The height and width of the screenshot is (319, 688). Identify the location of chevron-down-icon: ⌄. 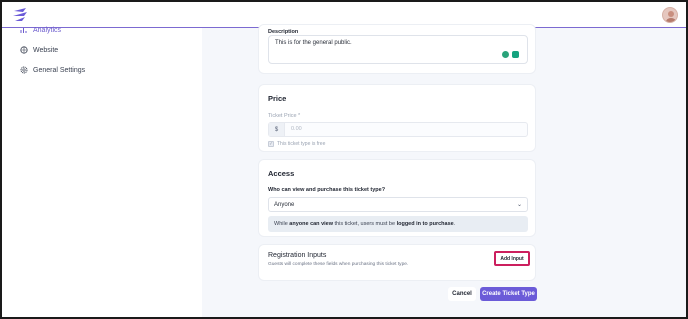
(519, 205).